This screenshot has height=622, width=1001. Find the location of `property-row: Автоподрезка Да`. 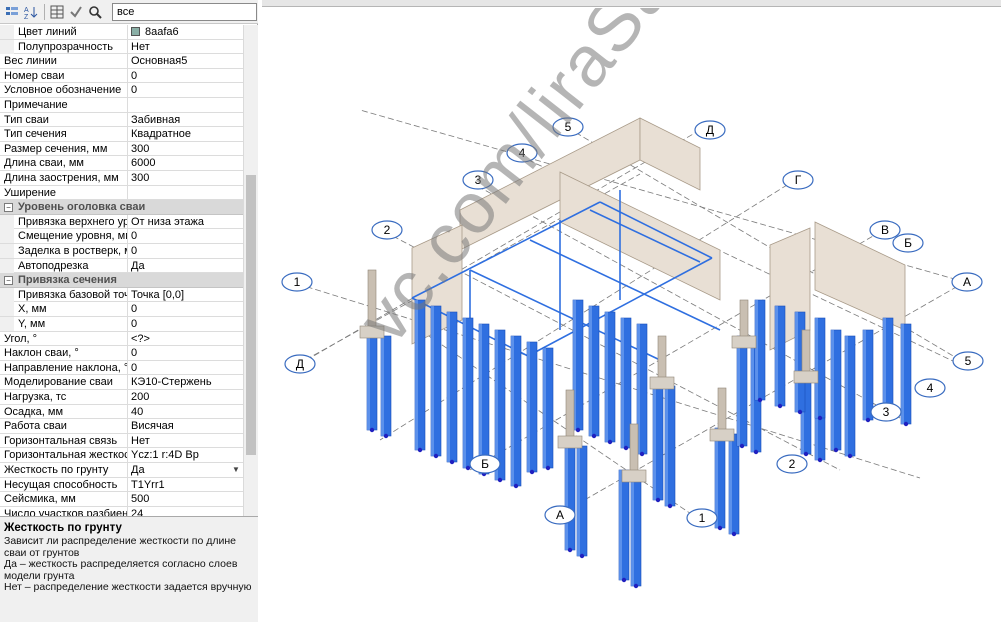

property-row: Автоподрезка Да is located at coordinates (129, 266).